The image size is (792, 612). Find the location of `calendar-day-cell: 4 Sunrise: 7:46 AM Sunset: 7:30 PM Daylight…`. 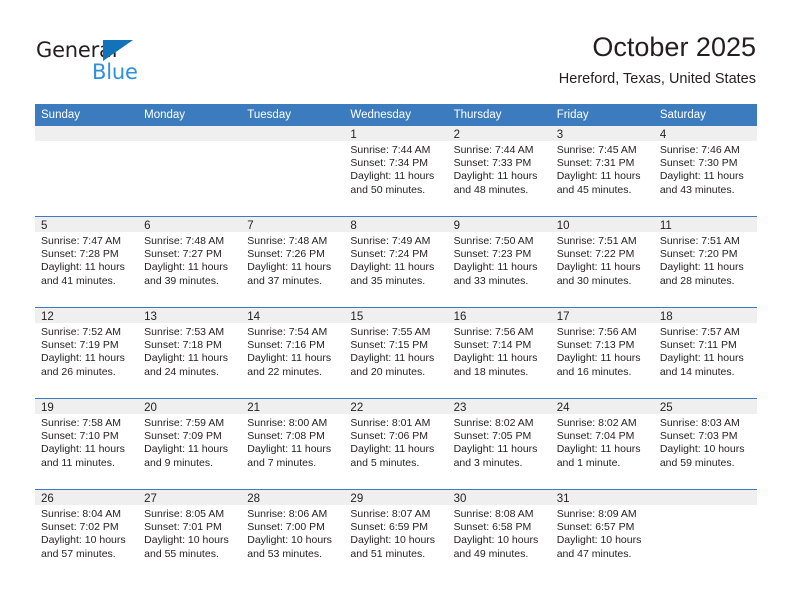

calendar-day-cell: 4 Sunrise: 7:46 AM Sunset: 7:30 PM Daylight… is located at coordinates (705, 171).